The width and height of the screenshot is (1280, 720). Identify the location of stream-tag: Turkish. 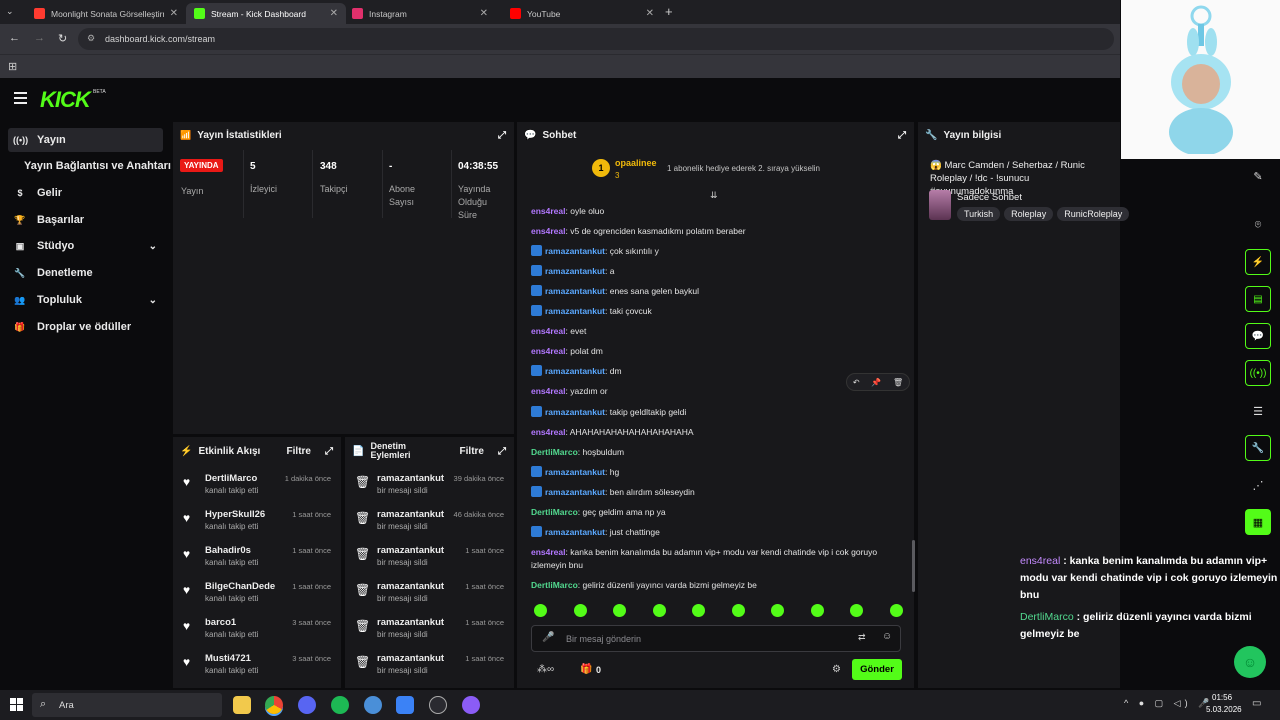
(979, 214).